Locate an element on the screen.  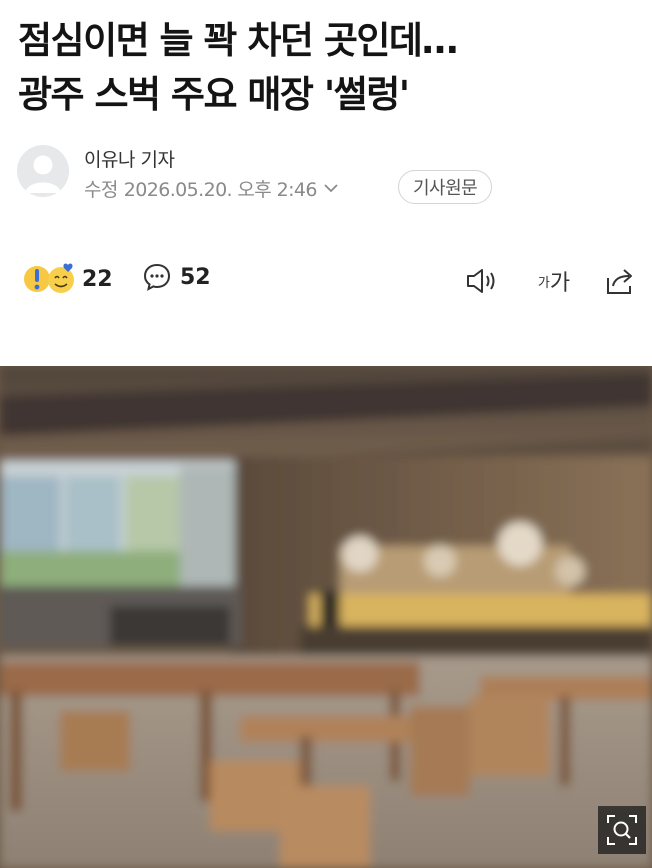
chevron-down-icon is located at coordinates (331, 188).